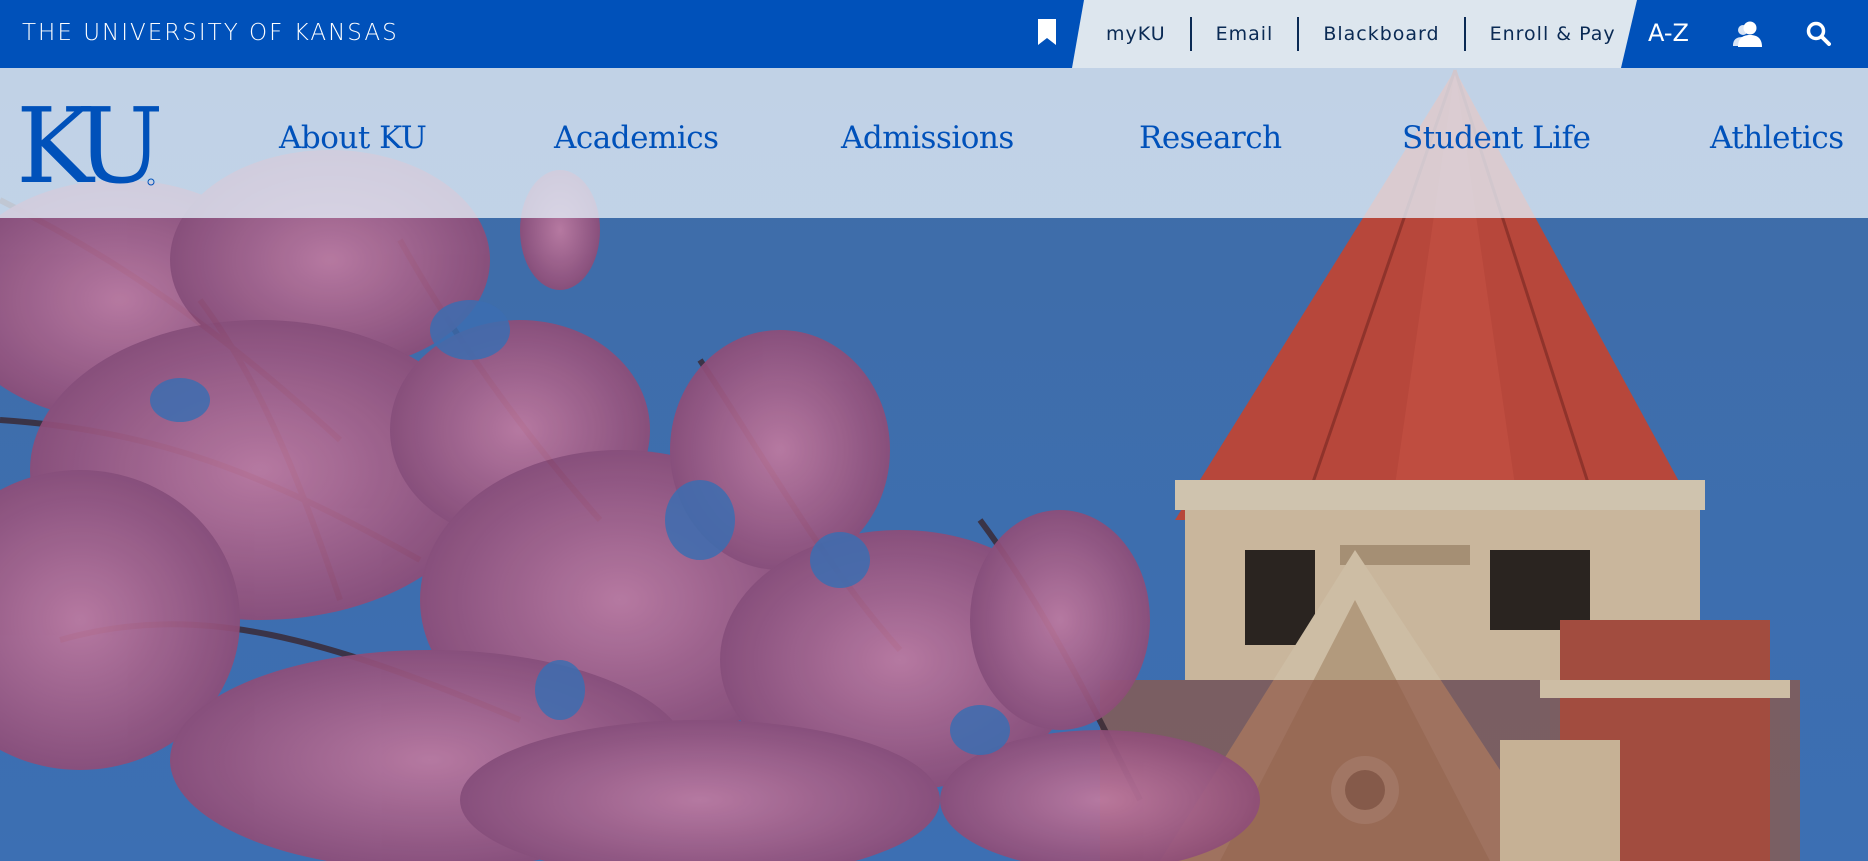  I want to click on nav-academics: Academics, so click(636, 138).